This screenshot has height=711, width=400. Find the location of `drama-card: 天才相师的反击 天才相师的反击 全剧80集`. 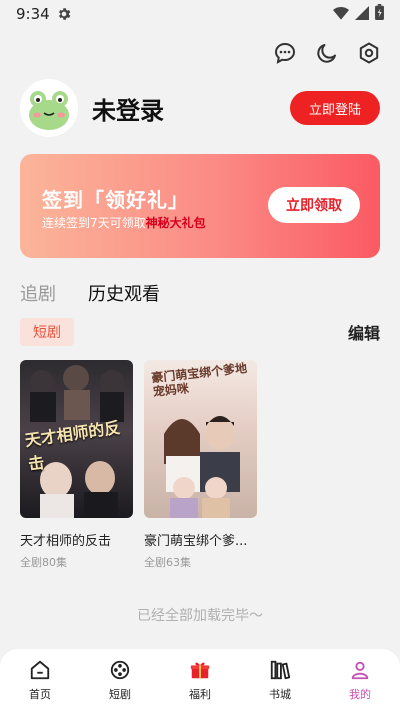

drama-card: 天才相师的反击 天才相师的反击 全剧80集 is located at coordinates (76, 465).